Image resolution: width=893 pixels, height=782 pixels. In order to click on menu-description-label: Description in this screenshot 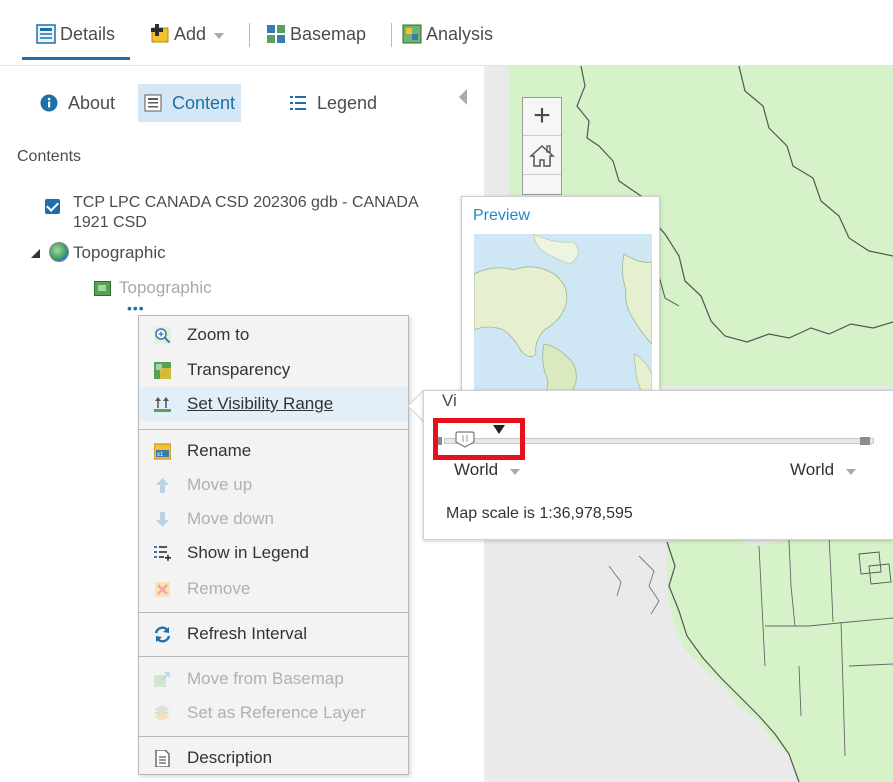, I will do `click(230, 757)`.